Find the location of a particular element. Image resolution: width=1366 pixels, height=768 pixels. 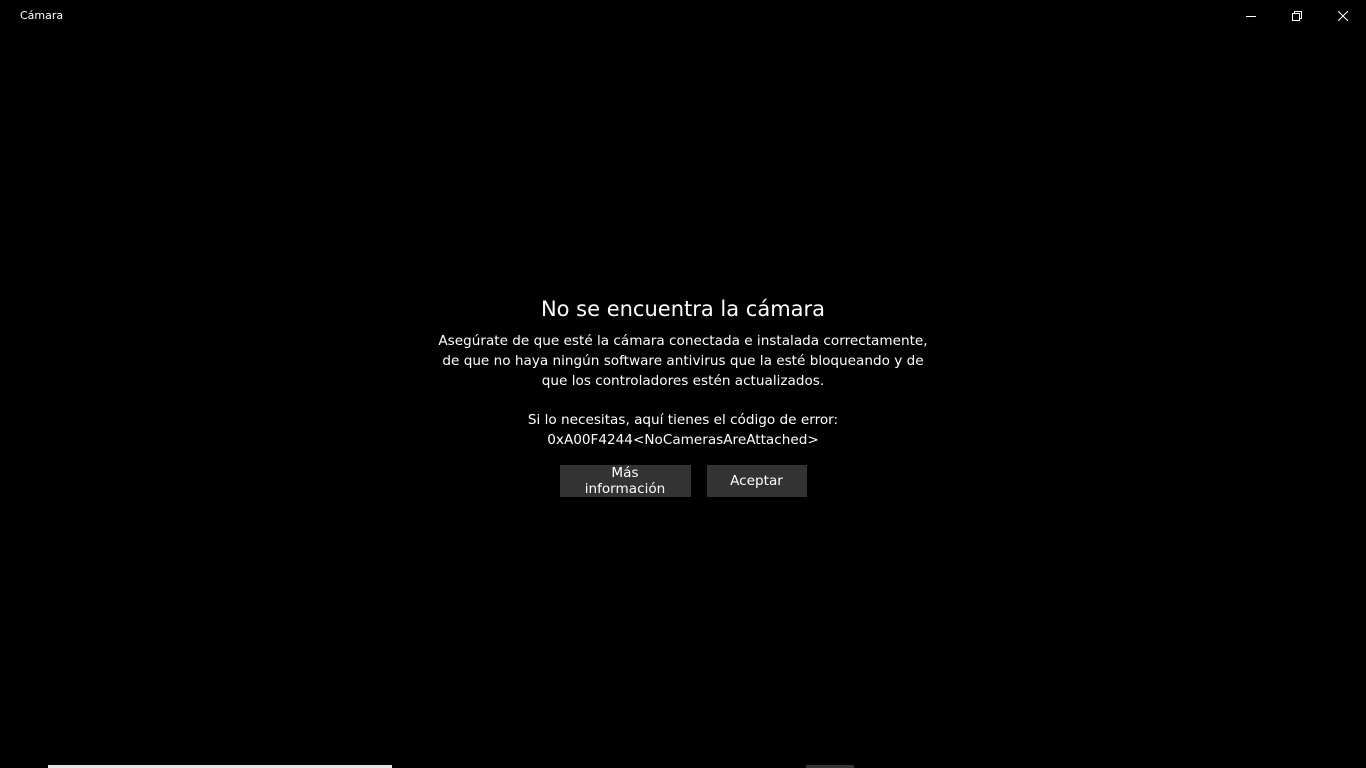

close-button is located at coordinates (1343, 16).